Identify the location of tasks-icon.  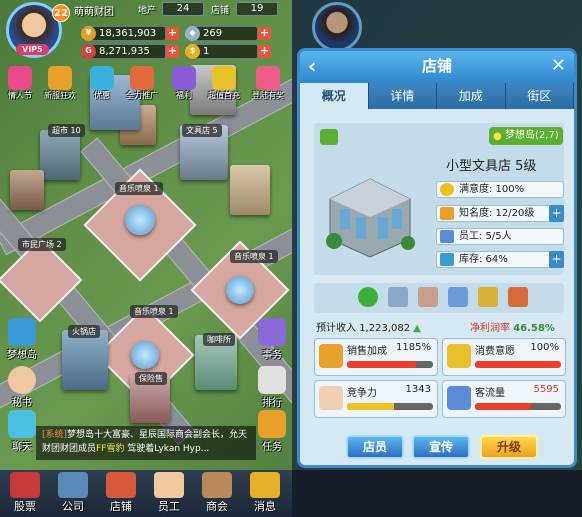
(272, 424).